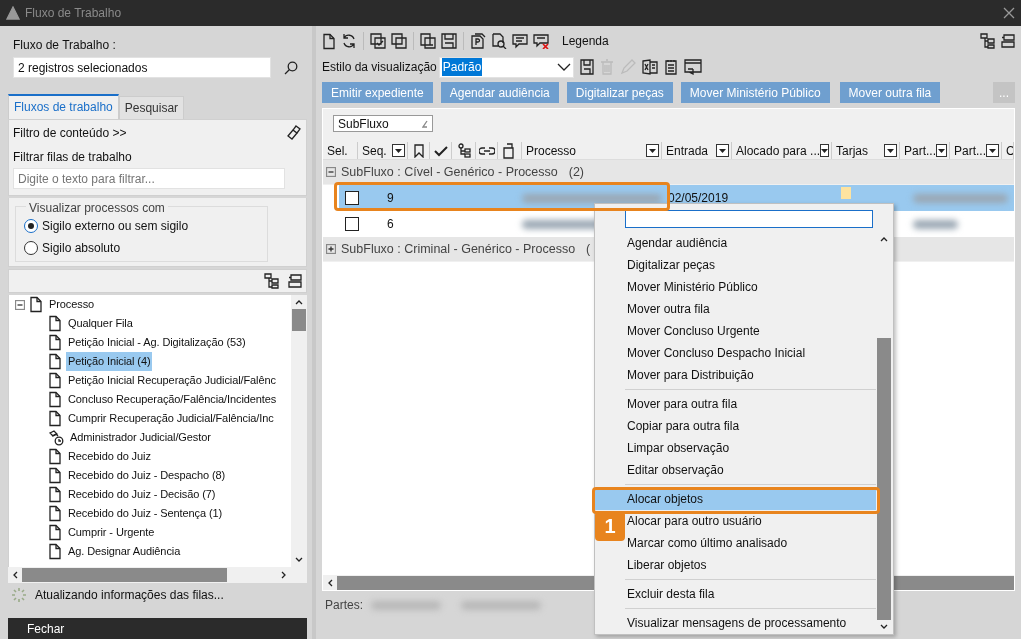  What do you see at coordinates (735, 499) in the screenshot?
I see `menu-item: Alocar objetos` at bounding box center [735, 499].